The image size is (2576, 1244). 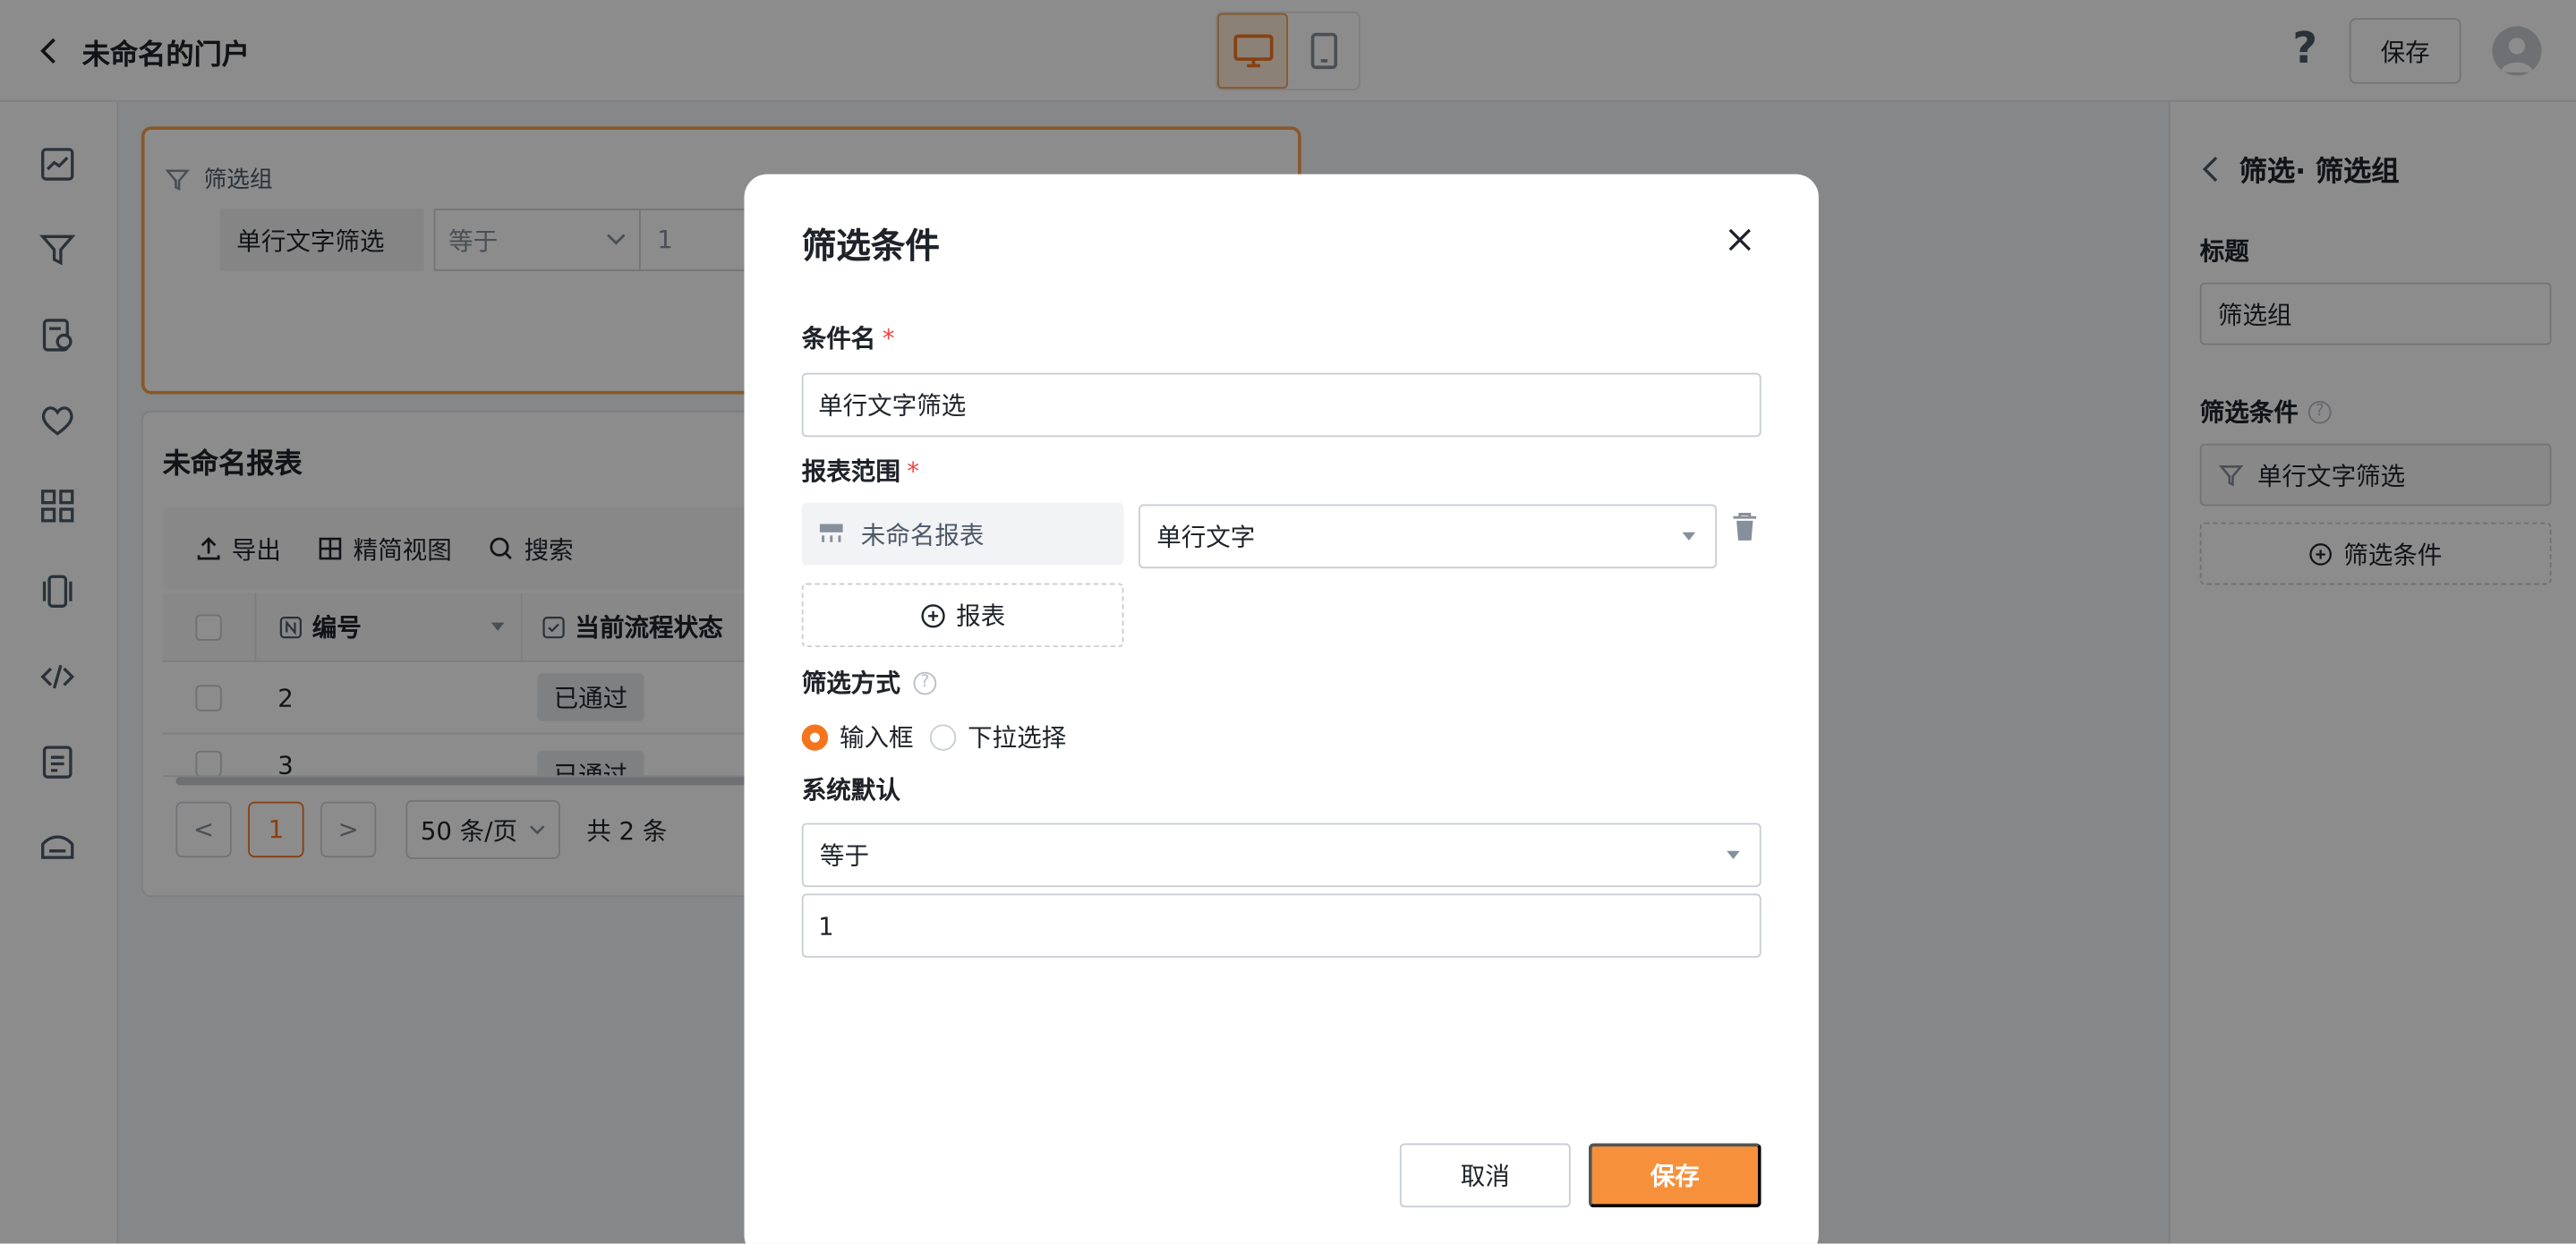 I want to click on default-value-input: 1, so click(x=1281, y=926).